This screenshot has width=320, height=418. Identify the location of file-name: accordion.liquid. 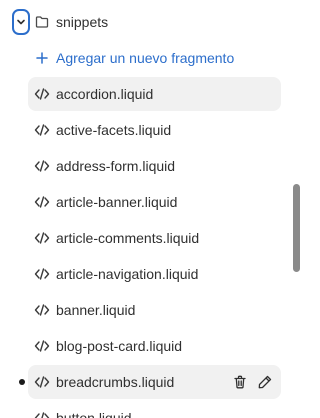
(105, 94).